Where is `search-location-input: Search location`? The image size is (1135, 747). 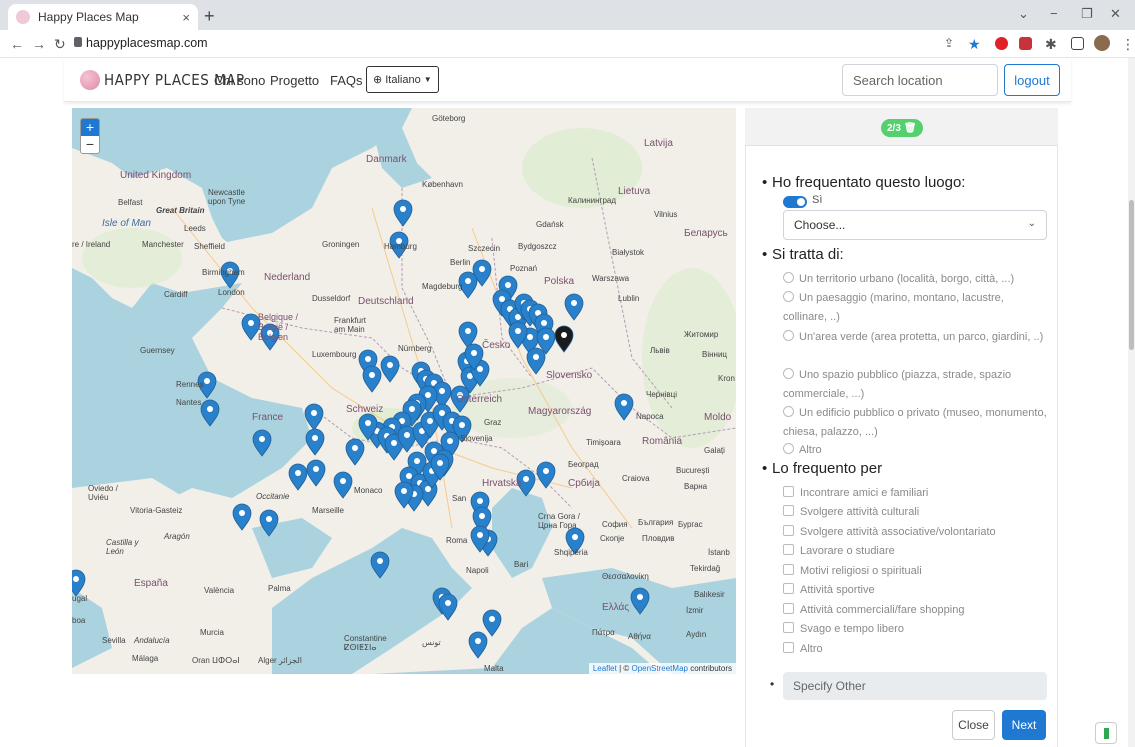 search-location-input: Search location is located at coordinates (920, 80).